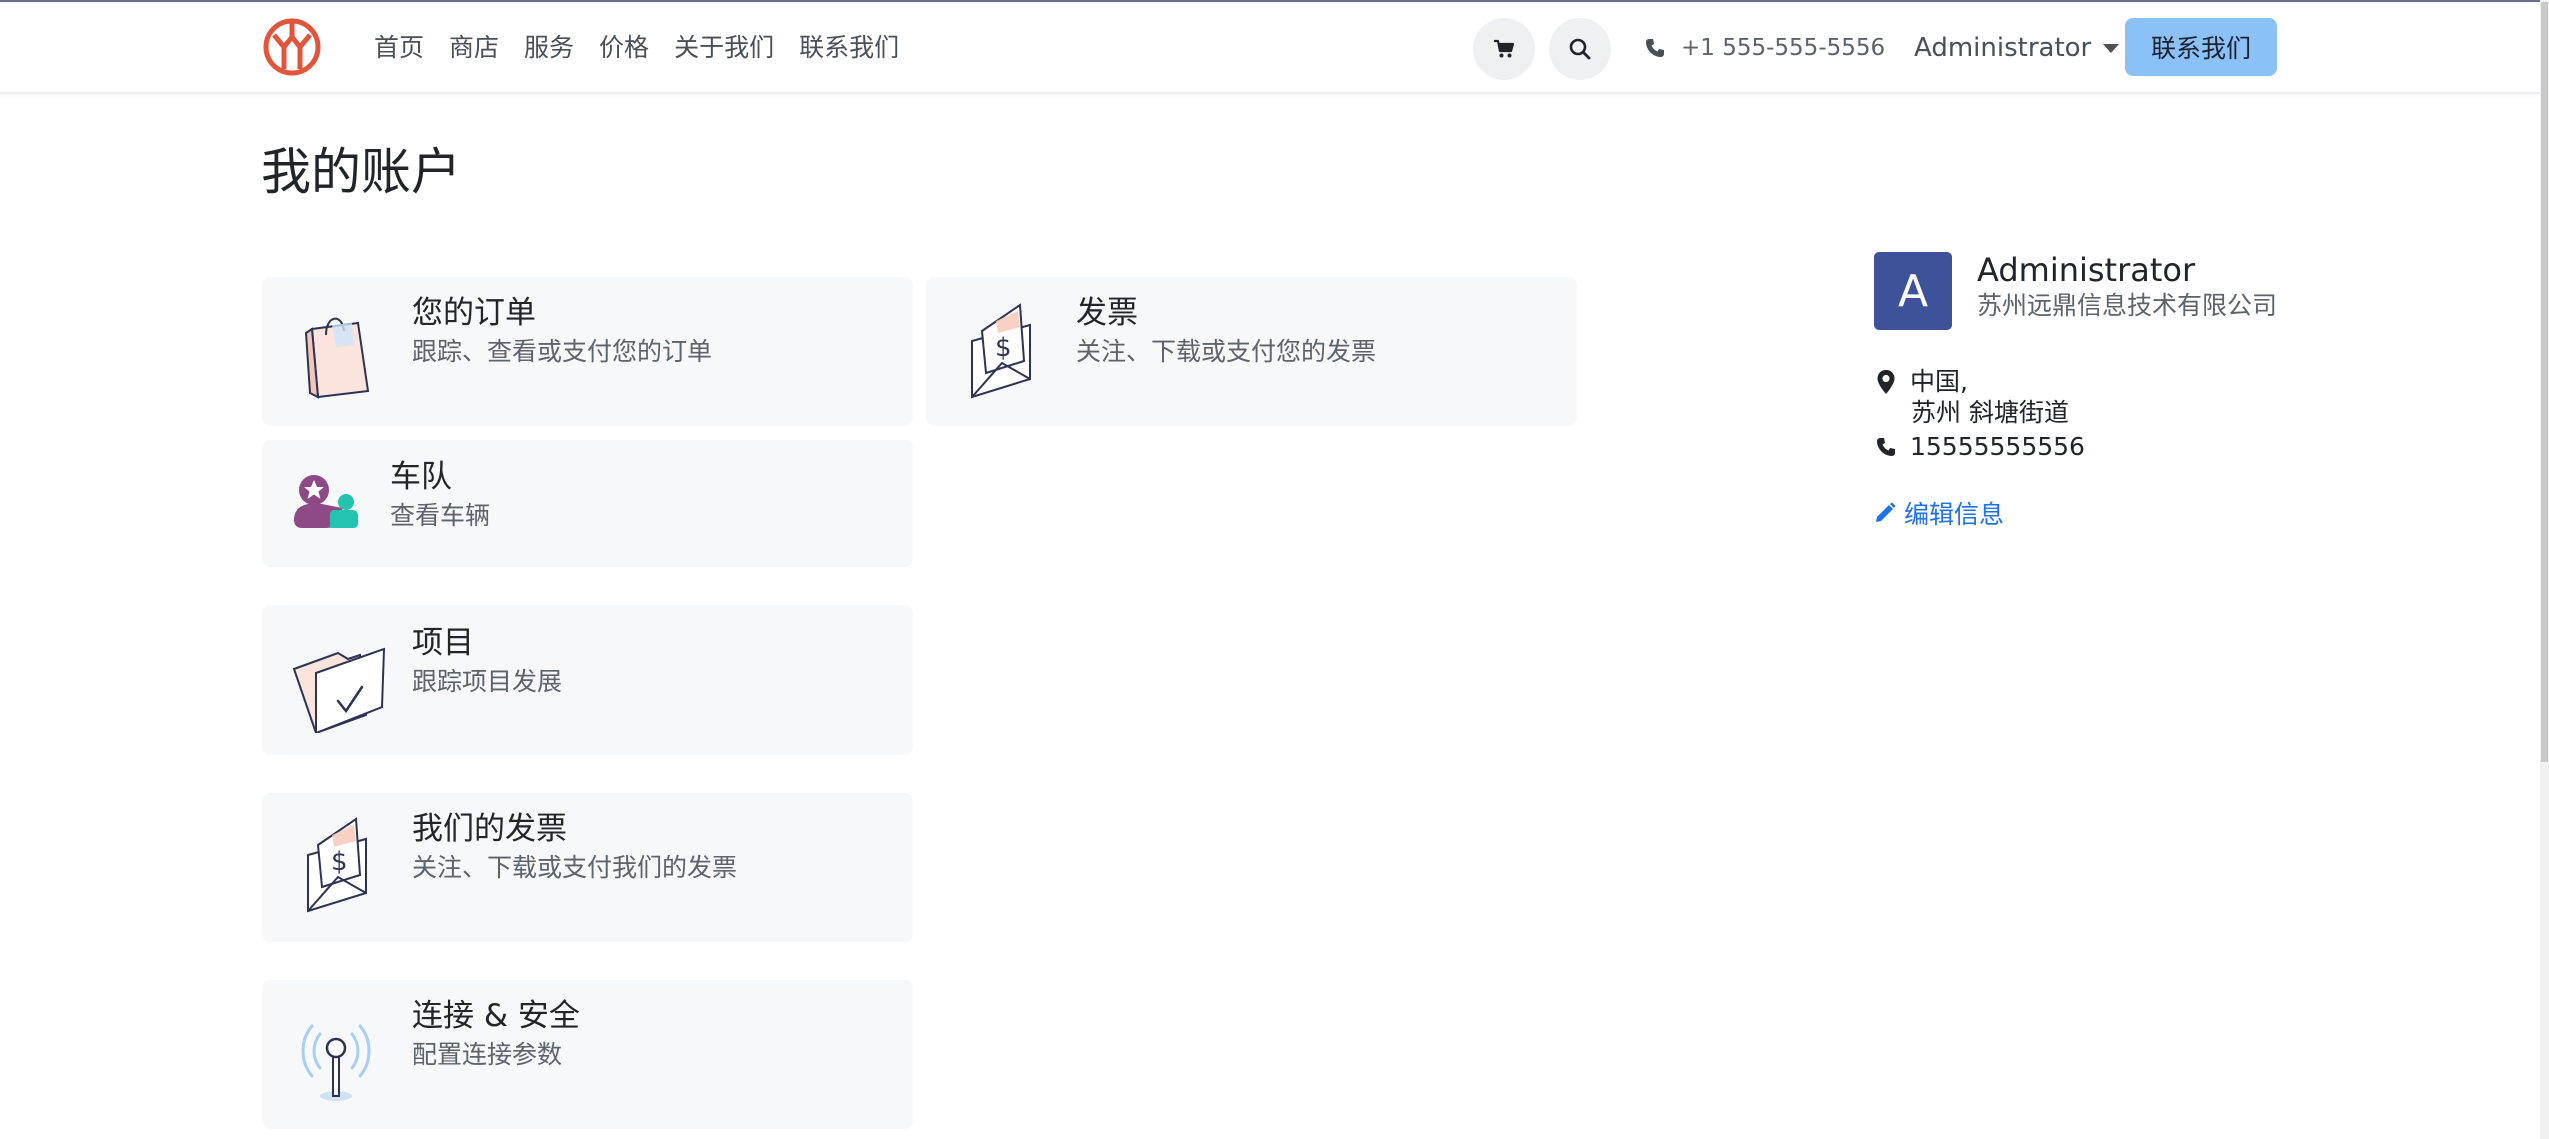  What do you see at coordinates (1939, 381) in the screenshot?
I see `address-line-country: 中国,` at bounding box center [1939, 381].